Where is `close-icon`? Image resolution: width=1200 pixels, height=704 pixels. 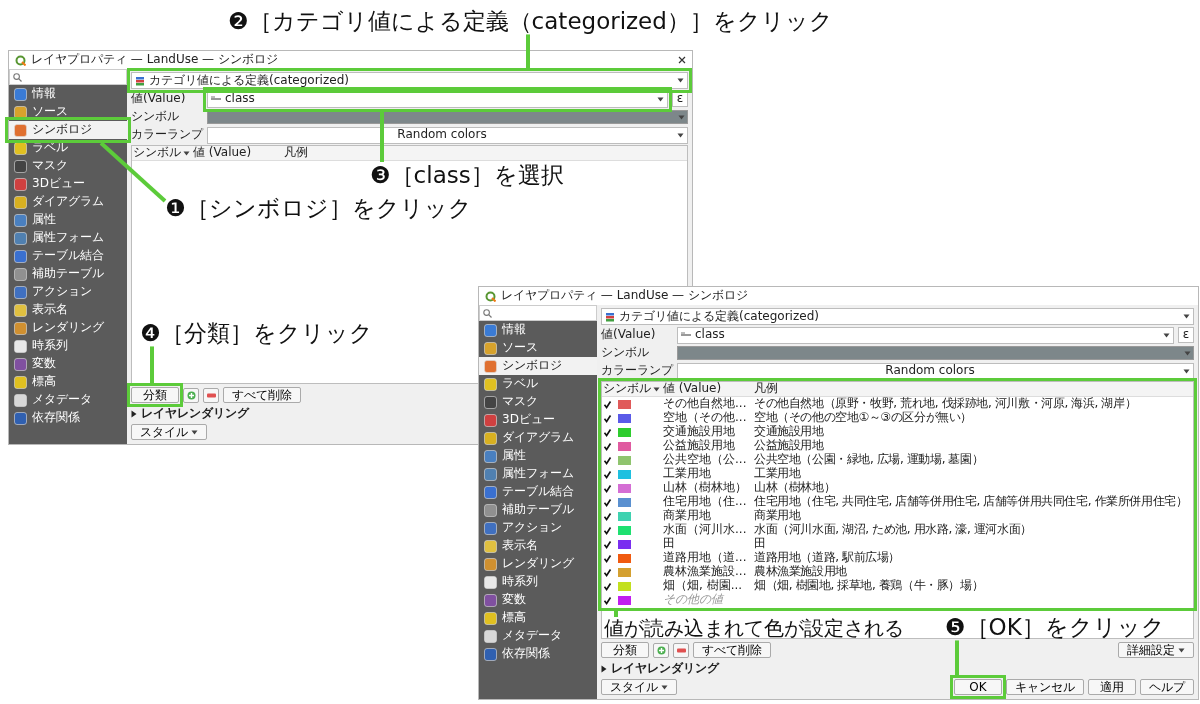
close-icon is located at coordinates (682, 60).